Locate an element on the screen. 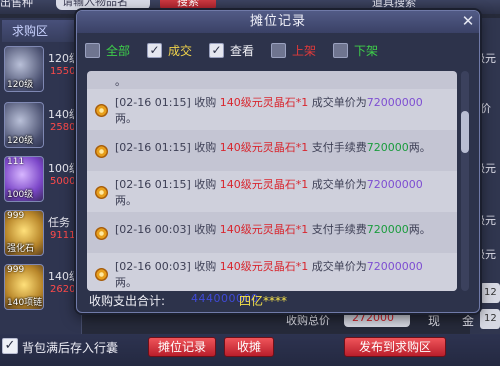 The width and height of the screenshot is (500, 366). log-scrollbar is located at coordinates (465, 181).